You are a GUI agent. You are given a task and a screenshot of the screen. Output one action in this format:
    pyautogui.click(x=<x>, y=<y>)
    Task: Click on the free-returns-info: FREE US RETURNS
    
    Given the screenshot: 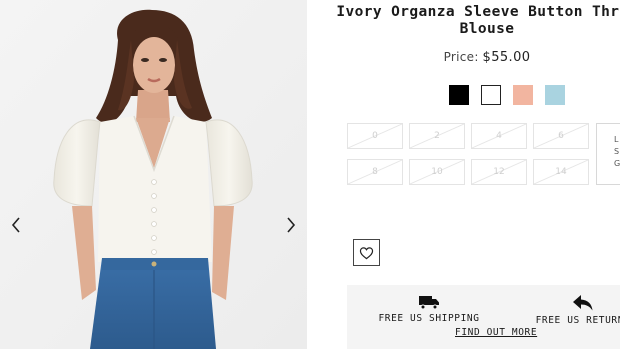 What is the action you would take?
    pyautogui.click(x=566, y=310)
    